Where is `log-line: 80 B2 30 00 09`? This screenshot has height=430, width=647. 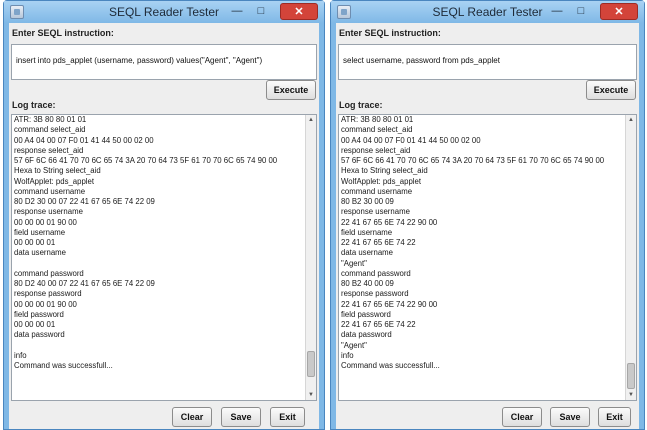 log-line: 80 B2 30 00 09 is located at coordinates (367, 201).